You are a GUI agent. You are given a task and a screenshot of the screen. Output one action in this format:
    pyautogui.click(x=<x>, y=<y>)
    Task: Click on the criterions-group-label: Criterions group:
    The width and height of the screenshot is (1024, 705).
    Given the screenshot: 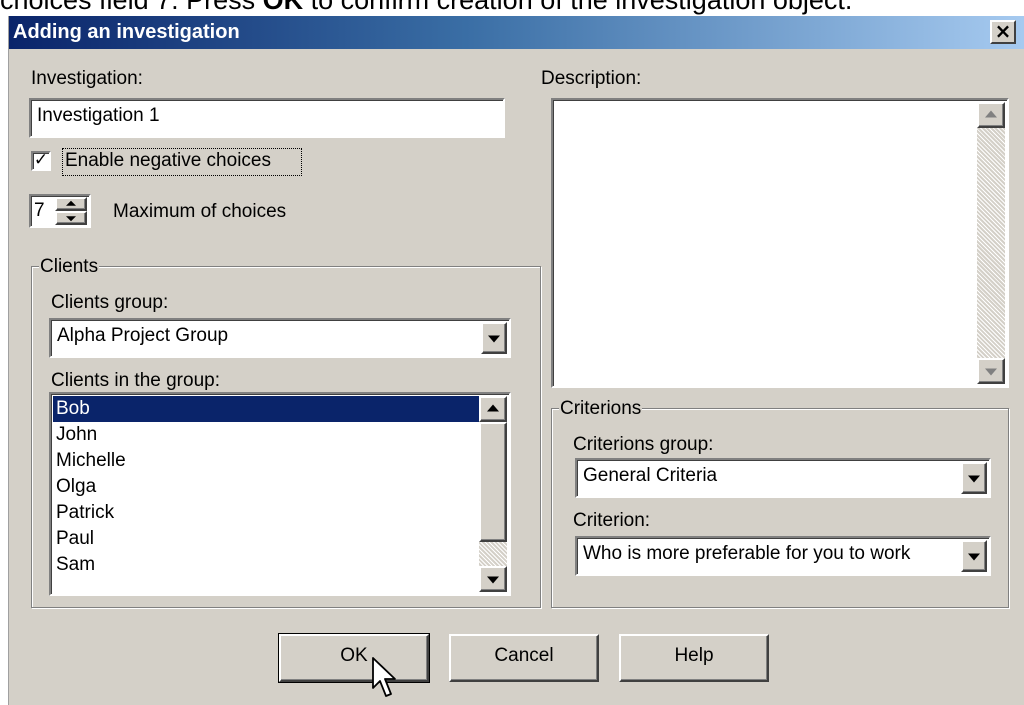 What is the action you would take?
    pyautogui.click(x=643, y=444)
    